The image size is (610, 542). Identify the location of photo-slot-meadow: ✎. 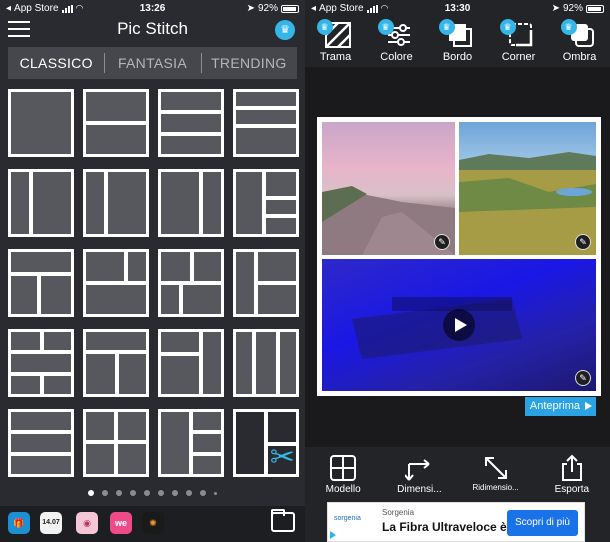
(527, 188).